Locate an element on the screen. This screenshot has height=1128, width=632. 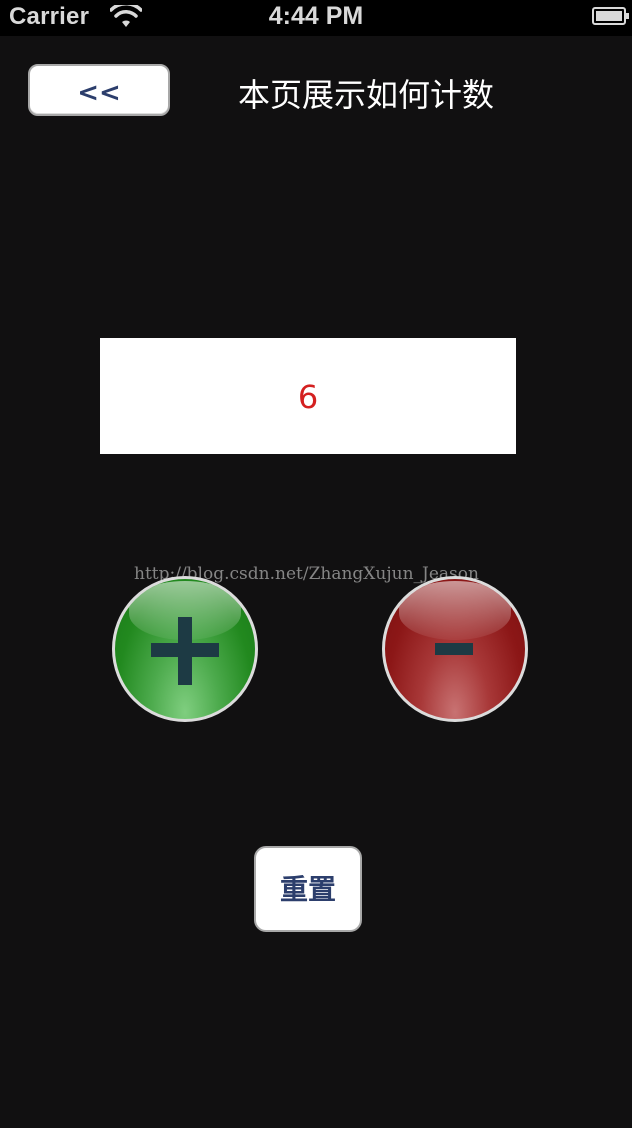
reset-button: 重置 is located at coordinates (308, 889).